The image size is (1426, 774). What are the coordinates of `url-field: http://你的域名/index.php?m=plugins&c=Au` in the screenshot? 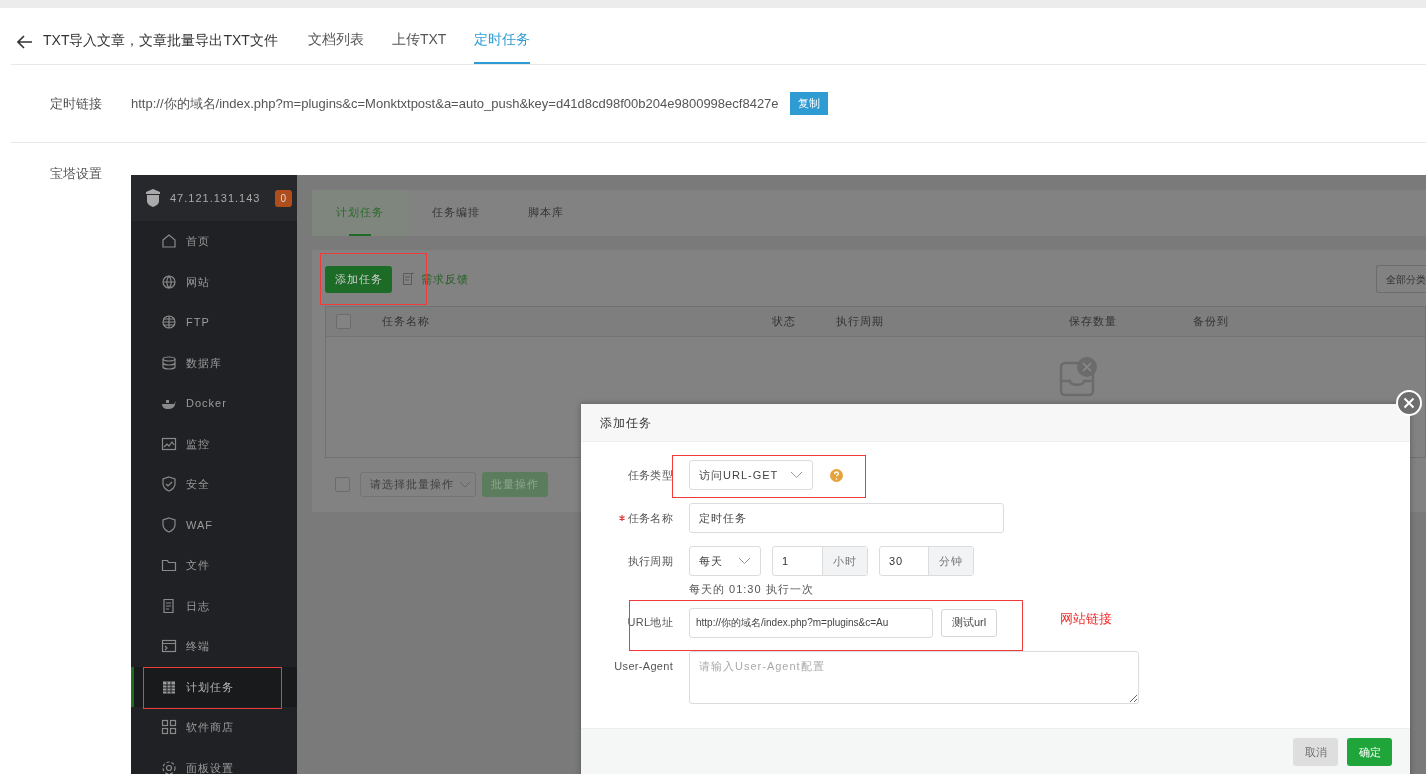 It's located at (811, 622).